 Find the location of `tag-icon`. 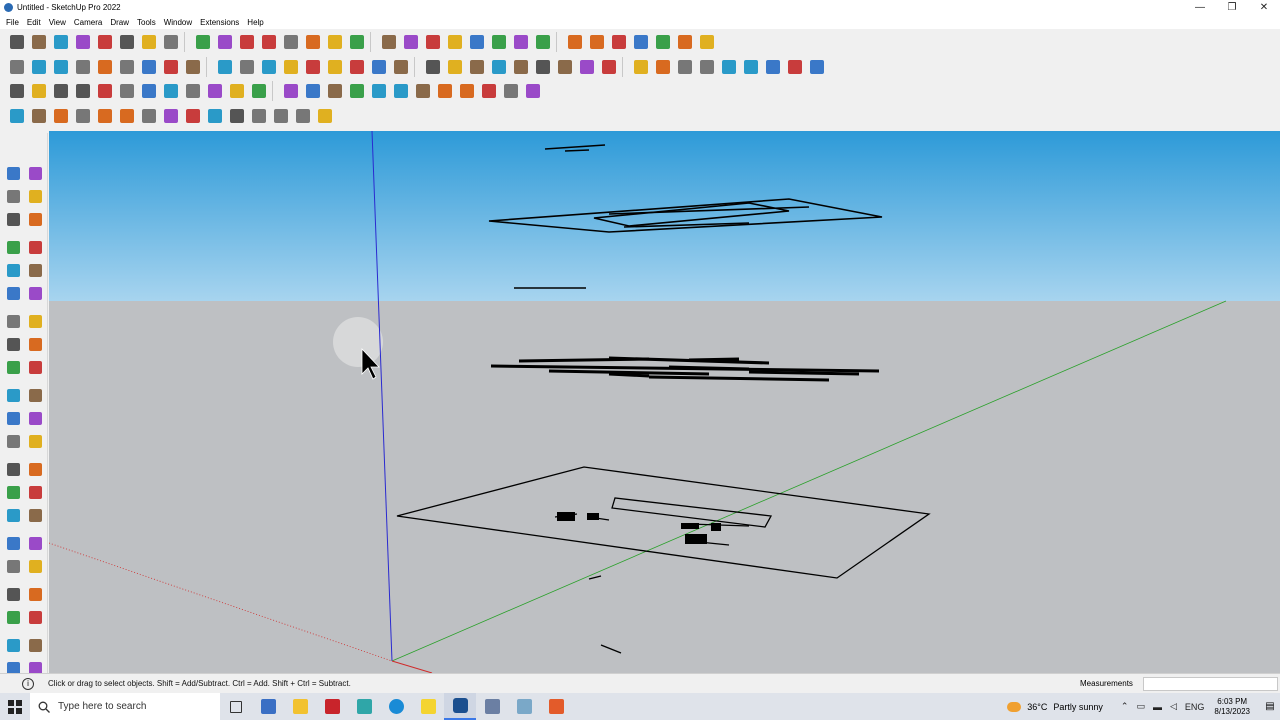

tag-icon is located at coordinates (105, 91).